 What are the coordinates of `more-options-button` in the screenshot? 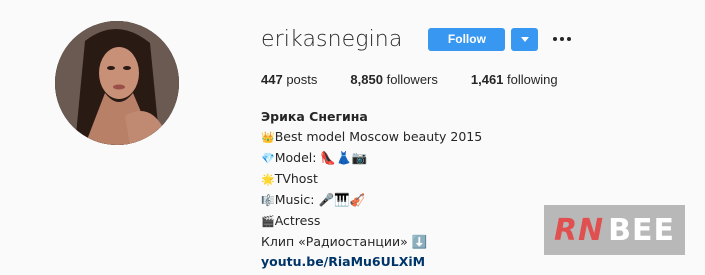 It's located at (562, 39).